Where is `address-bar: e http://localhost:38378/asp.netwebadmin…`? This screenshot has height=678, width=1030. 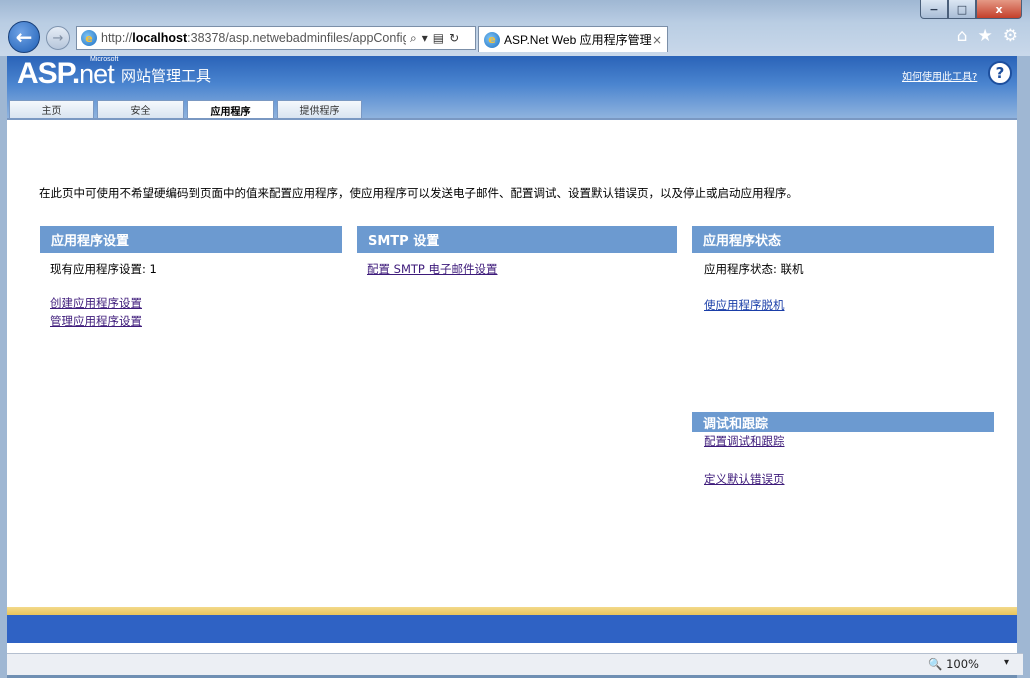
address-bar: e http://localhost:38378/asp.netwebadmin… is located at coordinates (276, 38).